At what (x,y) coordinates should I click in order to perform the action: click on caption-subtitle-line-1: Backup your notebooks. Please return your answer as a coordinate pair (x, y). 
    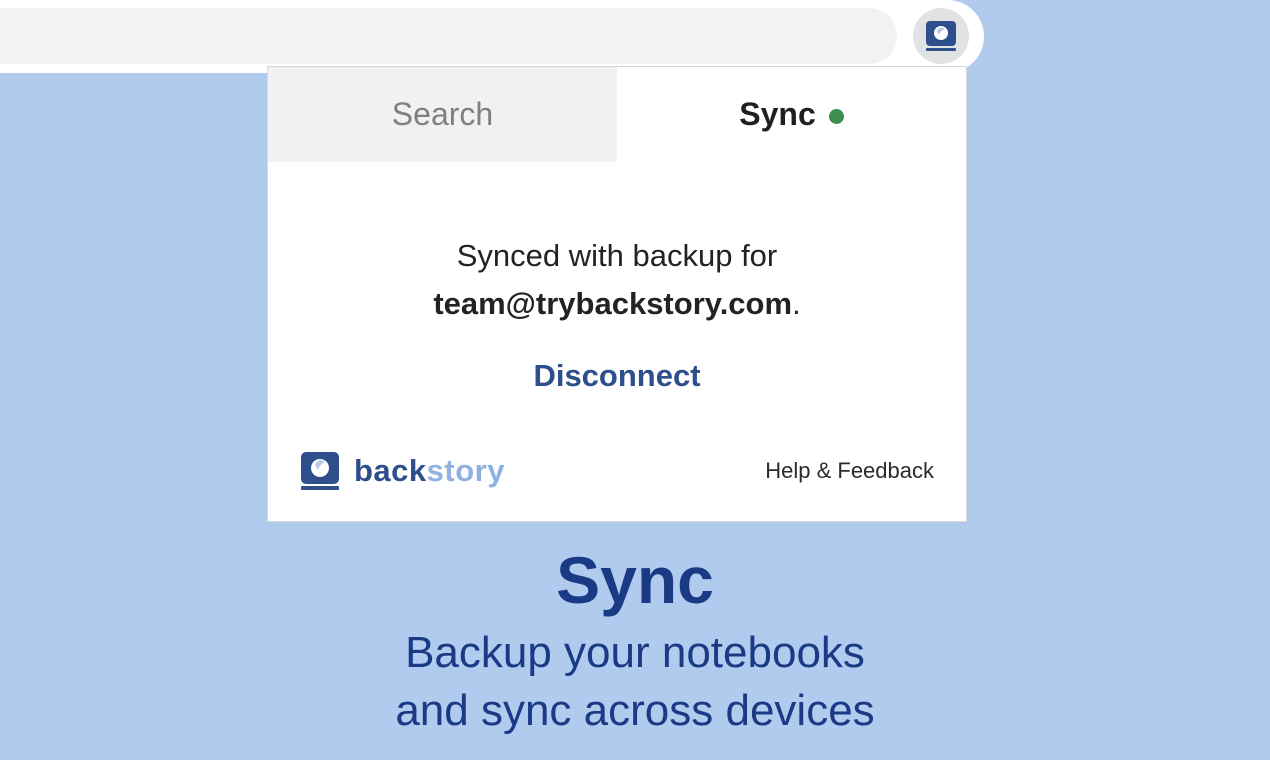
    Looking at the image, I should click on (635, 652).